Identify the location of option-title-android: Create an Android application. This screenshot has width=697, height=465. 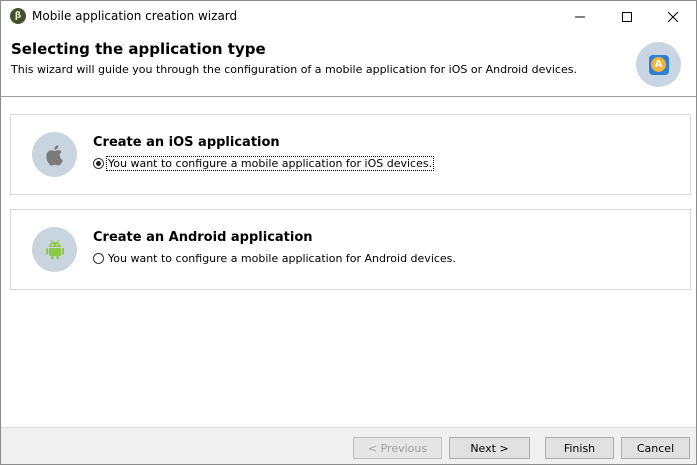
(203, 237).